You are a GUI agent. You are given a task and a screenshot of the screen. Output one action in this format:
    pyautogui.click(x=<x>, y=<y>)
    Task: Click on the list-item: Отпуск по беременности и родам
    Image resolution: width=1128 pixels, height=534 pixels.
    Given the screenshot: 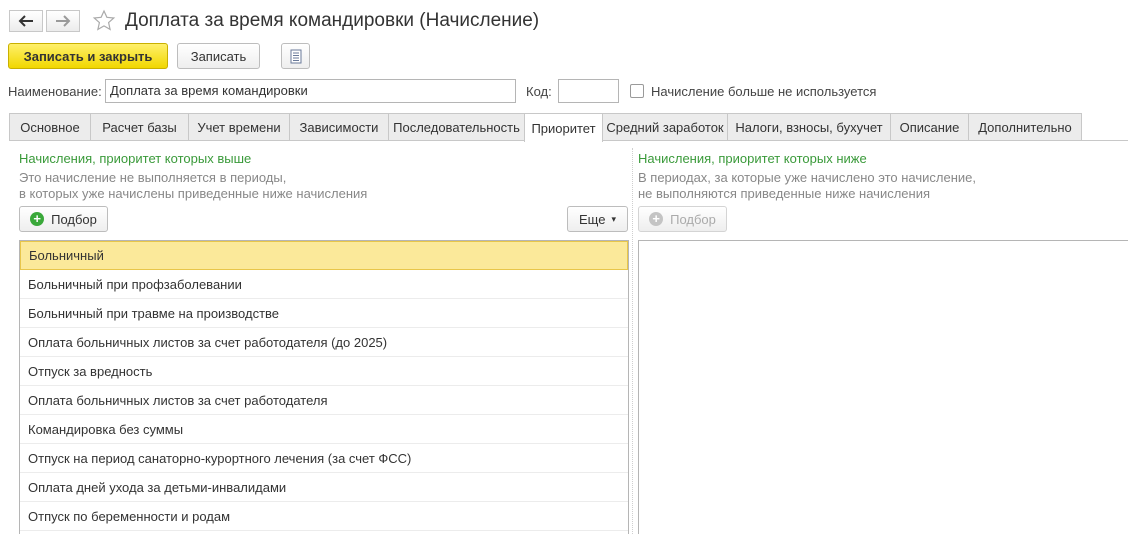 What is the action you would take?
    pyautogui.click(x=324, y=516)
    